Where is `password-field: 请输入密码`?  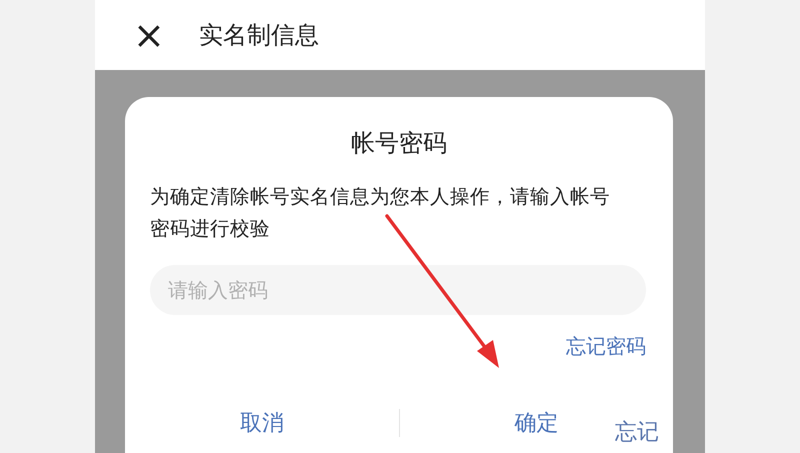
password-field: 请输入密码 is located at coordinates (398, 290).